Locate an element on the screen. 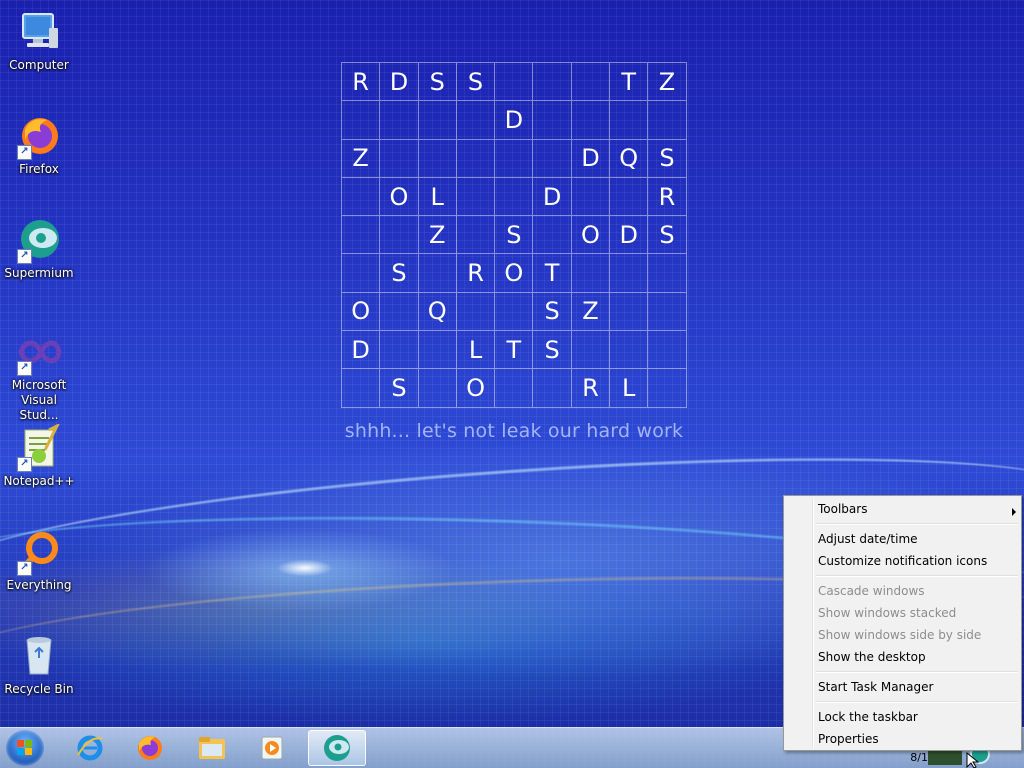 Image resolution: width=1024 pixels, height=768 pixels. taskbar-media-player is located at coordinates (272, 748).